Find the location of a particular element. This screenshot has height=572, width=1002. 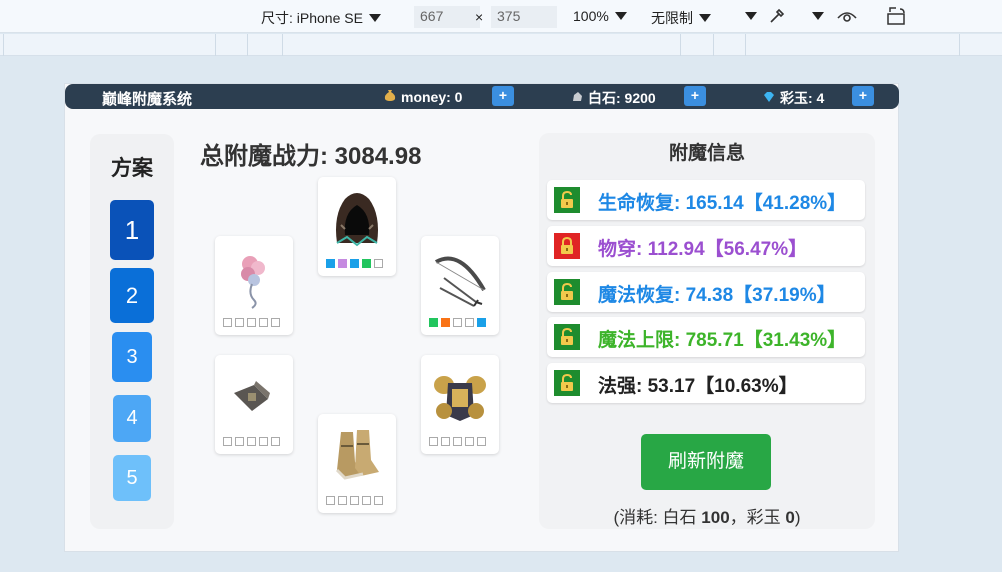

cost-mid: ，彩玉 is located at coordinates (757, 517).